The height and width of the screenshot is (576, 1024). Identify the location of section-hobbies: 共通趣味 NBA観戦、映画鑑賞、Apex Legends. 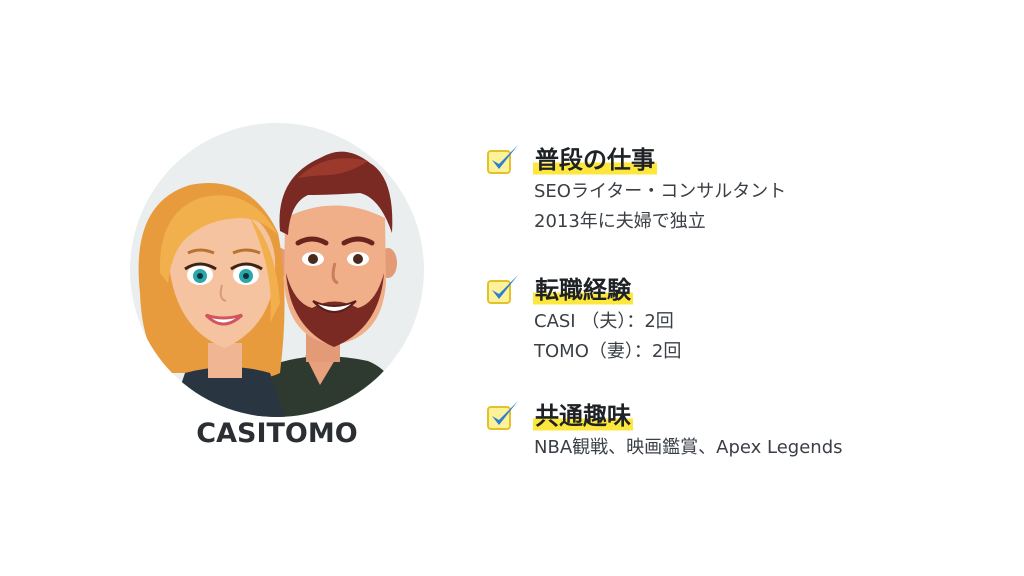
(664, 430).